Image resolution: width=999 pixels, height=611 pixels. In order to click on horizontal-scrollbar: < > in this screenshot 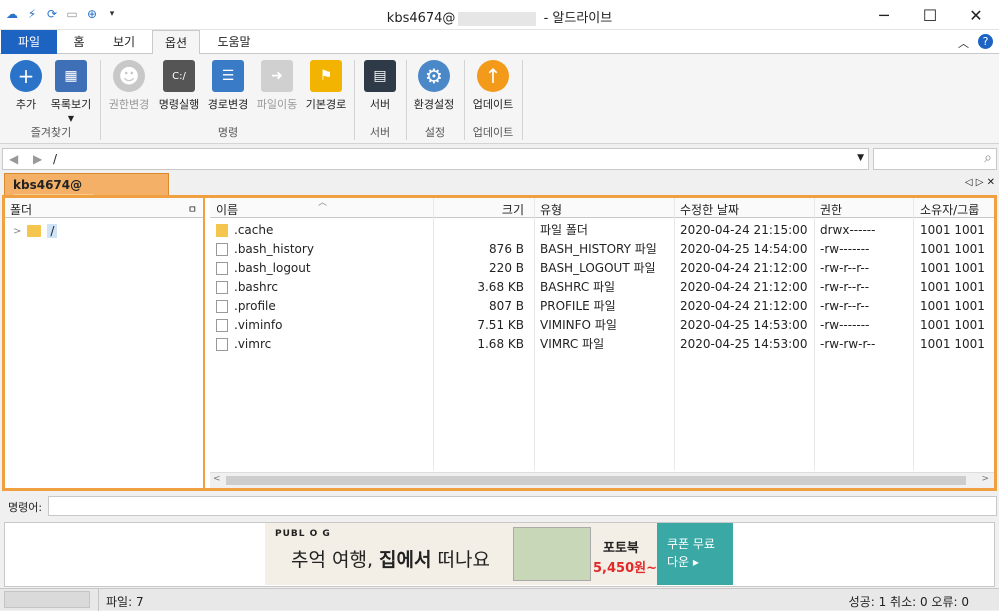, I will do `click(602, 480)`.